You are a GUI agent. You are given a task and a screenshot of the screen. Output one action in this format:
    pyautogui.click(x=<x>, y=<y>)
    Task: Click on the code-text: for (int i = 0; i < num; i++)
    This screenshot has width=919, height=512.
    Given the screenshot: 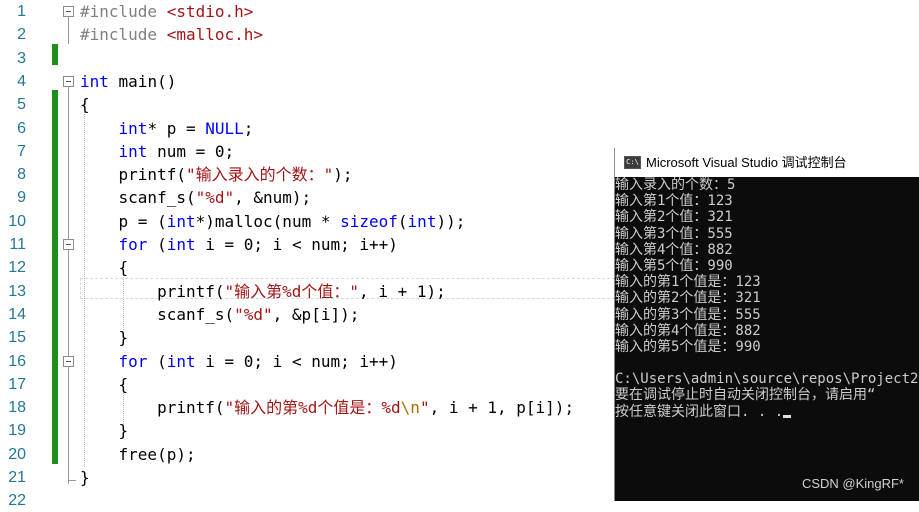 What is the action you would take?
    pyautogui.click(x=239, y=361)
    